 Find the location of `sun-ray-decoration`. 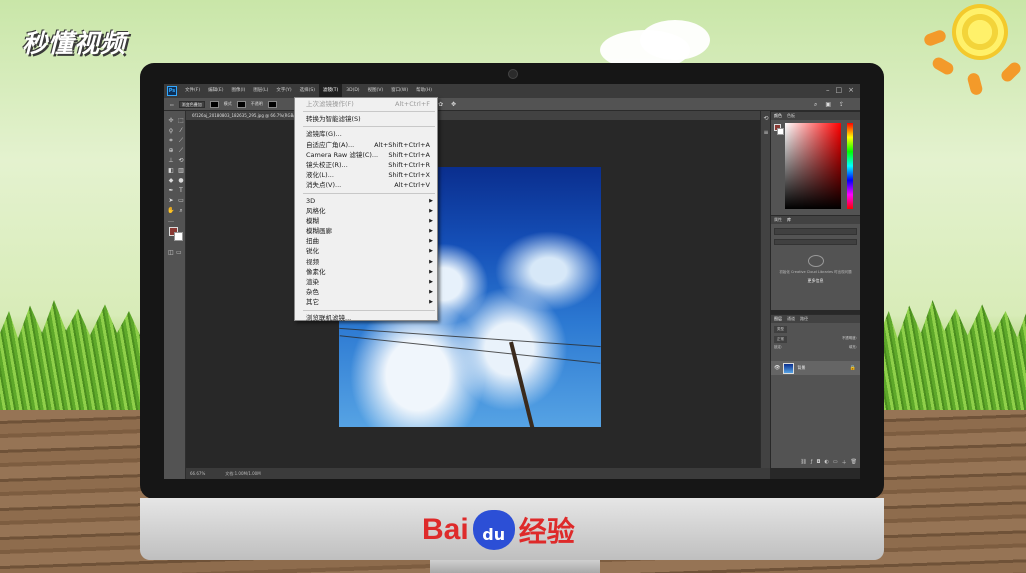

sun-ray-decoration is located at coordinates (975, 84).